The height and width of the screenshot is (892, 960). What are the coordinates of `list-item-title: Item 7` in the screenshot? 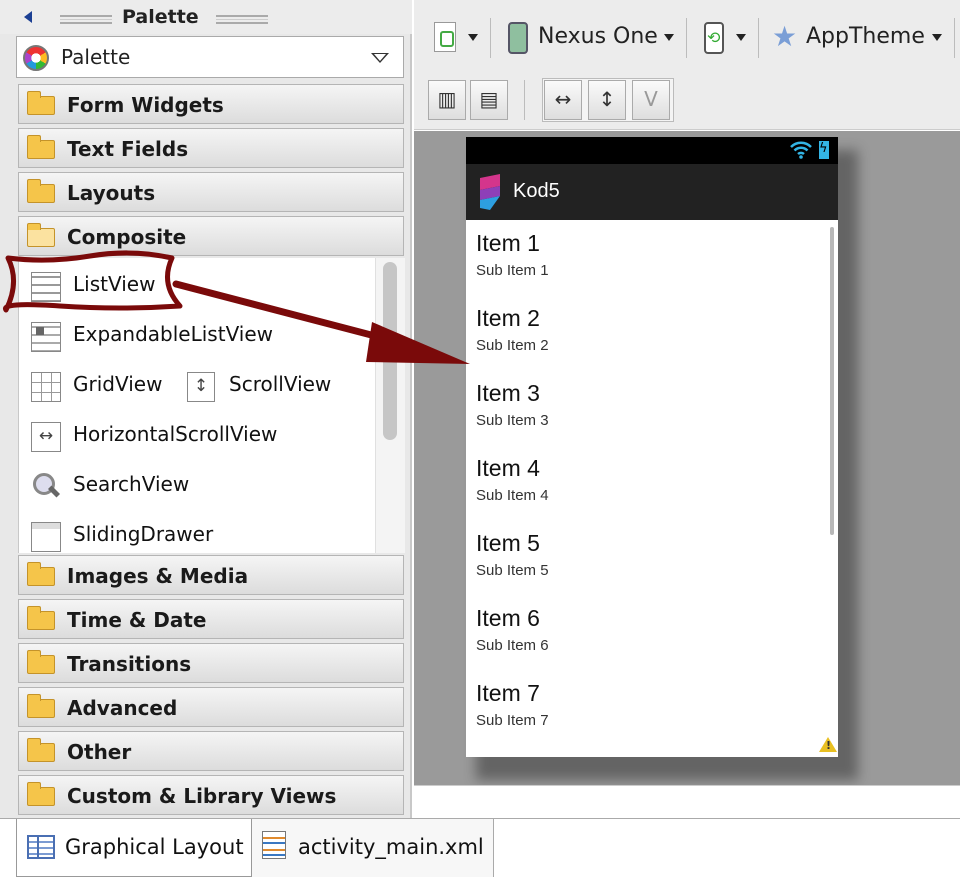 It's located at (508, 693).